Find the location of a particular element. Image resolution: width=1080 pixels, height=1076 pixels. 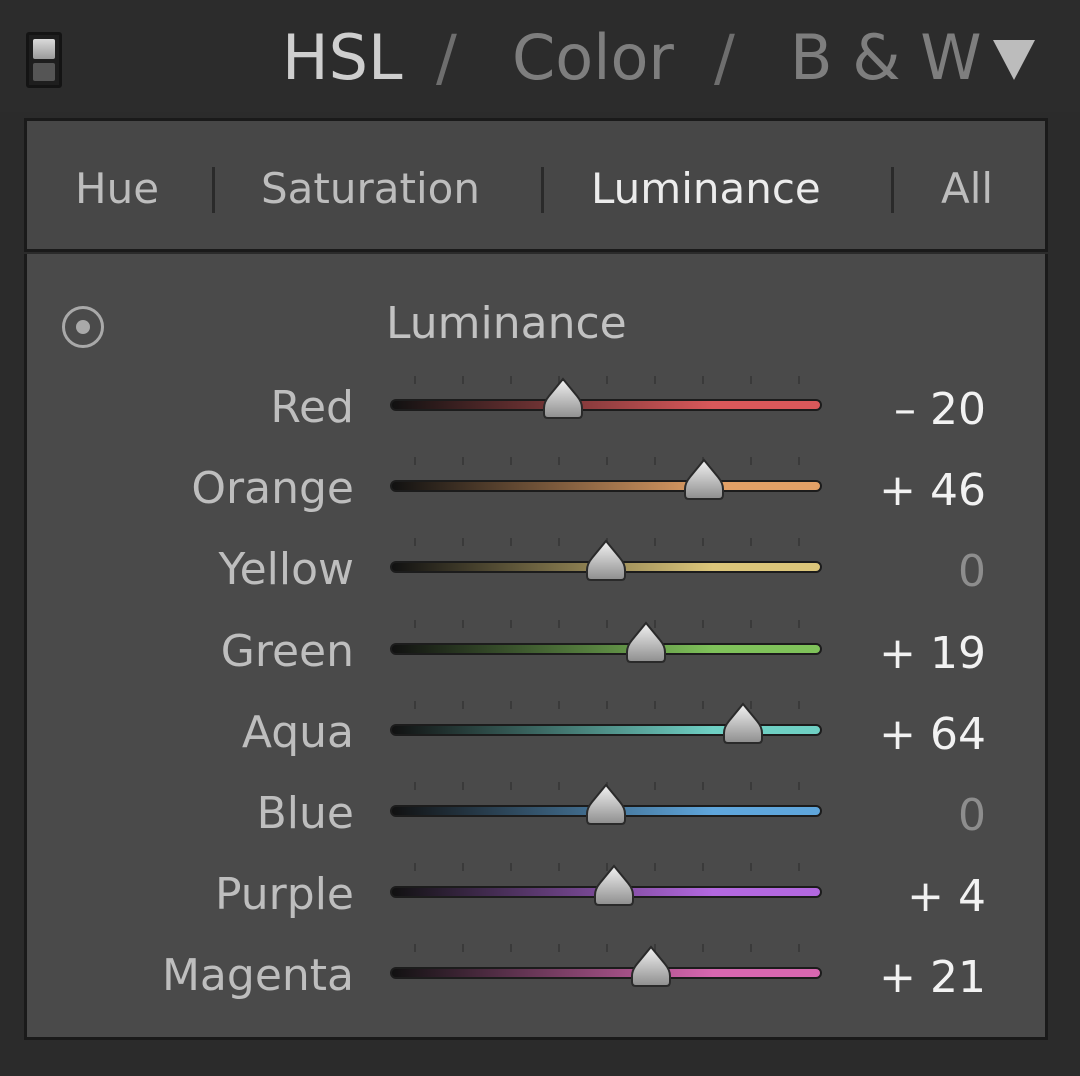

slider-value: + 46 is located at coordinates (932, 491).